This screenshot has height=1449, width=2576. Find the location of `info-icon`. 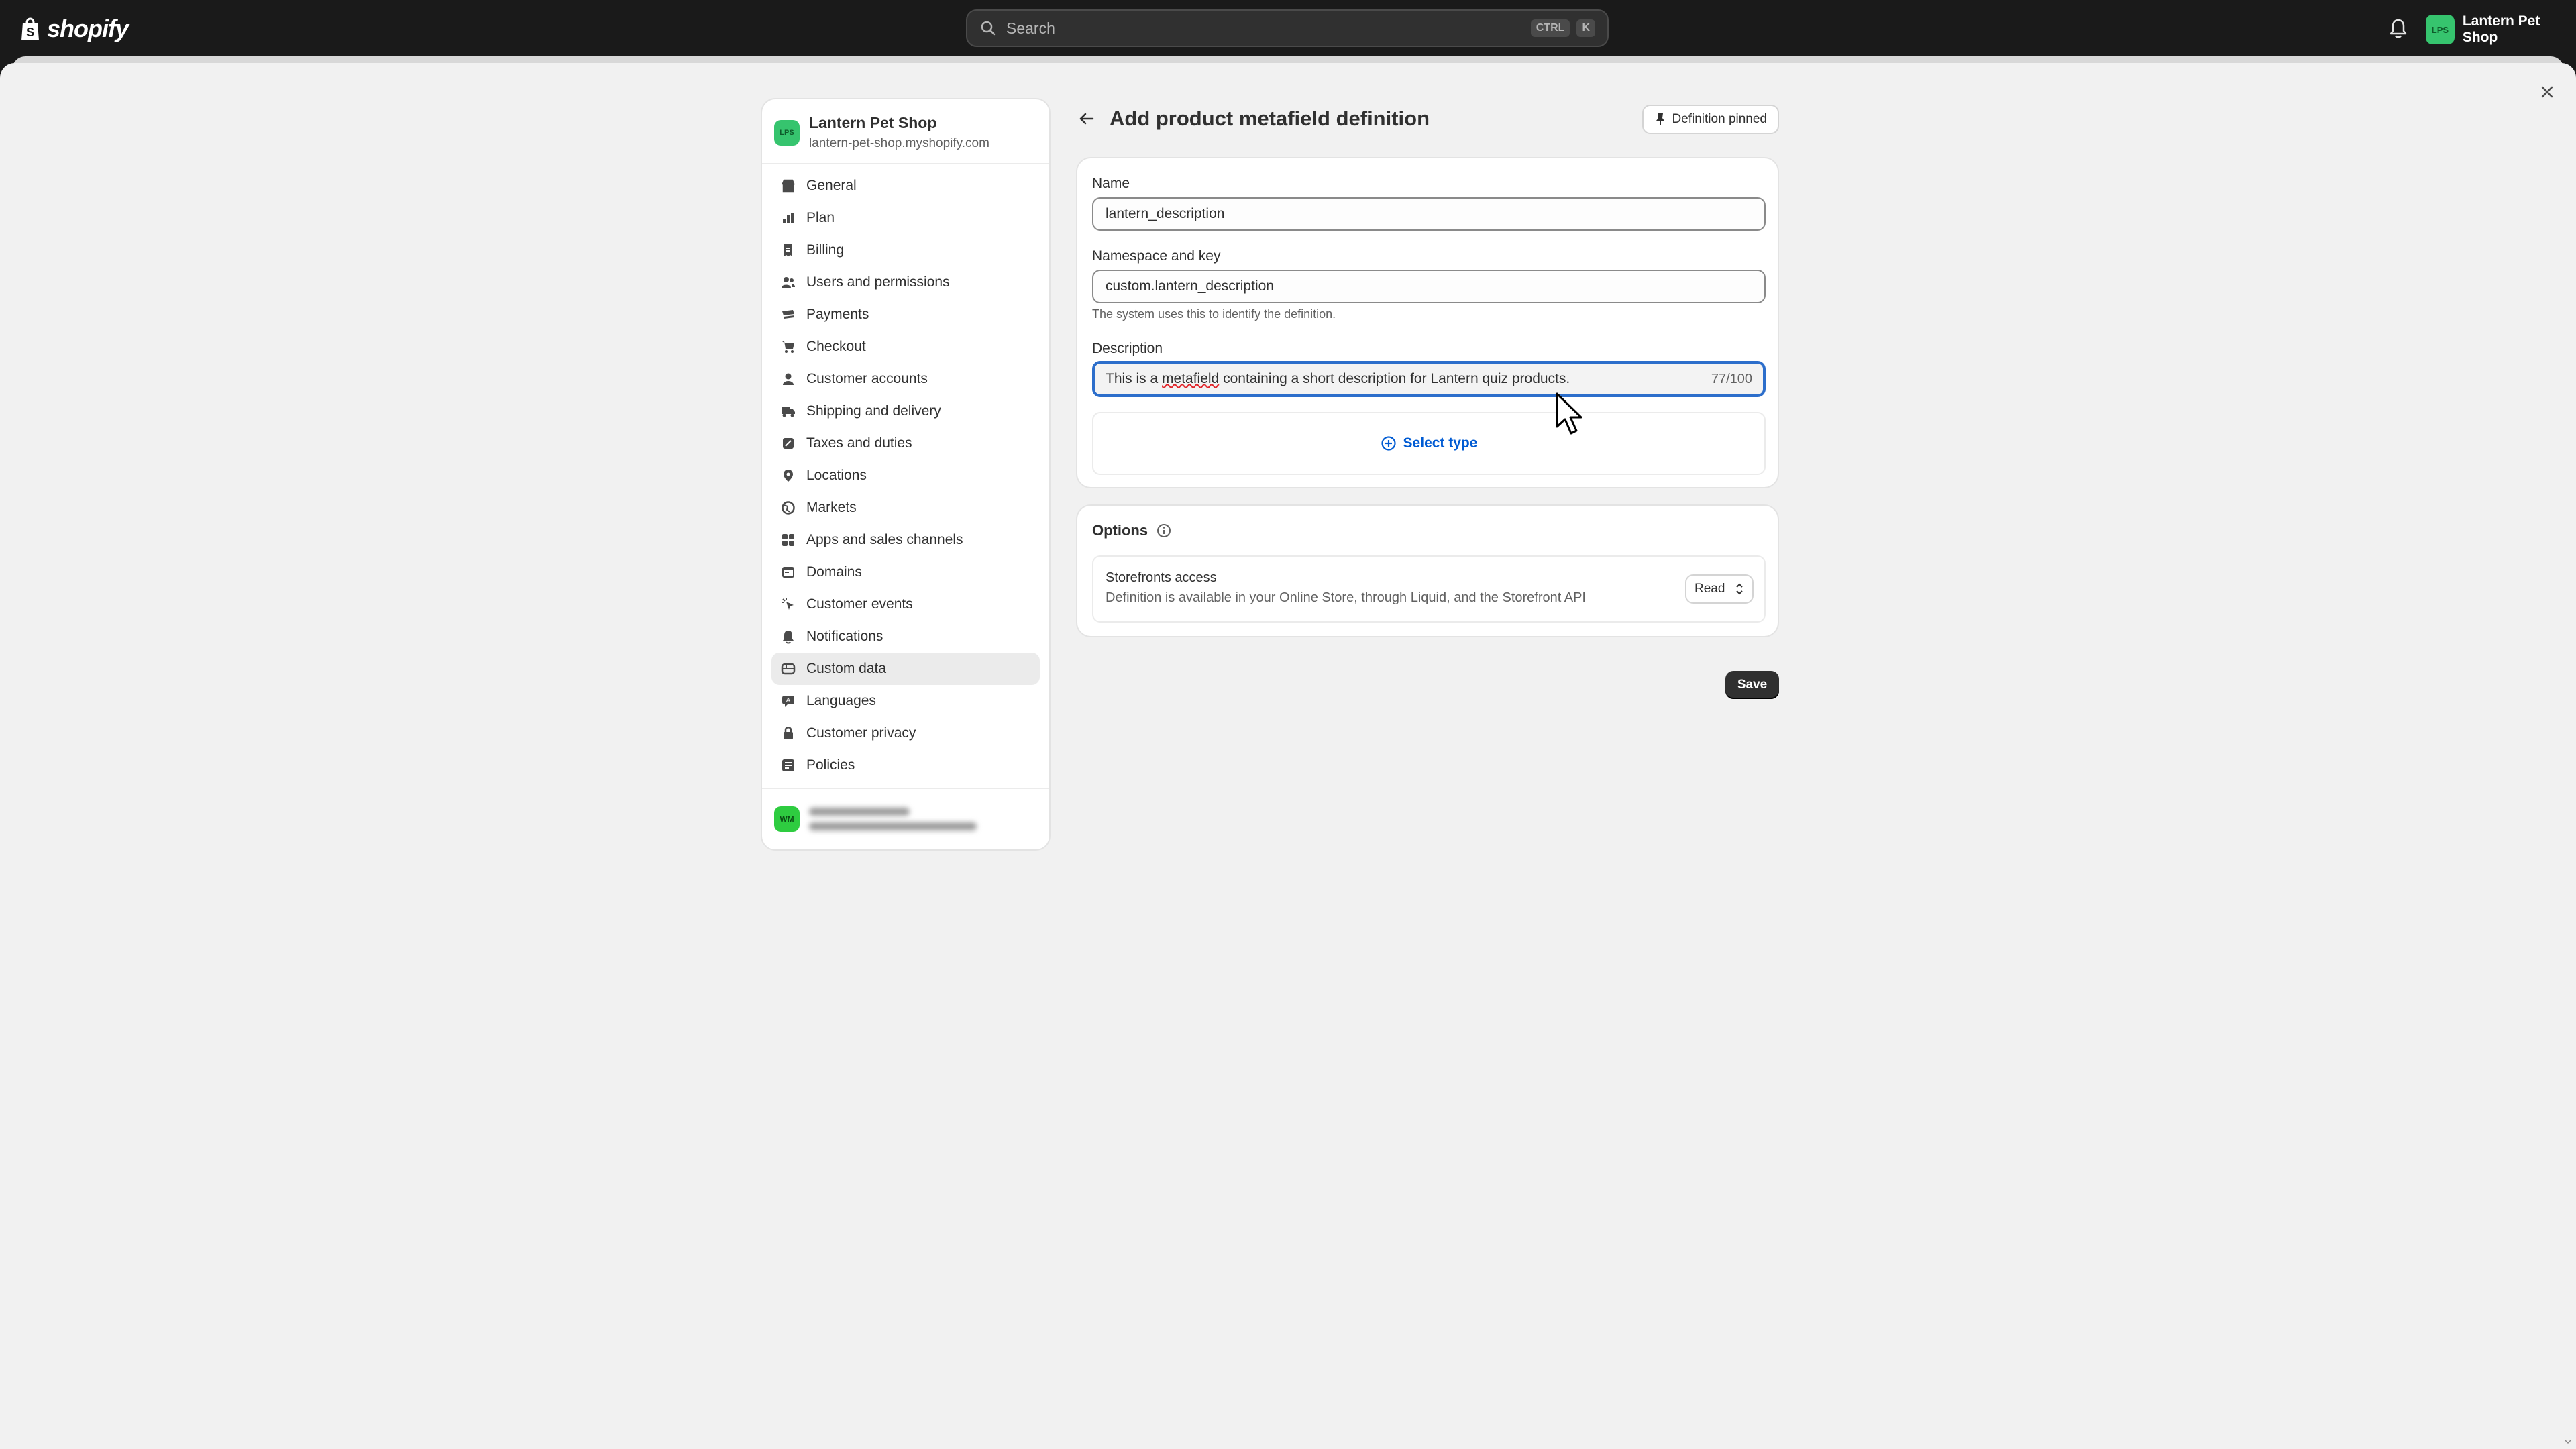

info-icon is located at coordinates (1164, 531).